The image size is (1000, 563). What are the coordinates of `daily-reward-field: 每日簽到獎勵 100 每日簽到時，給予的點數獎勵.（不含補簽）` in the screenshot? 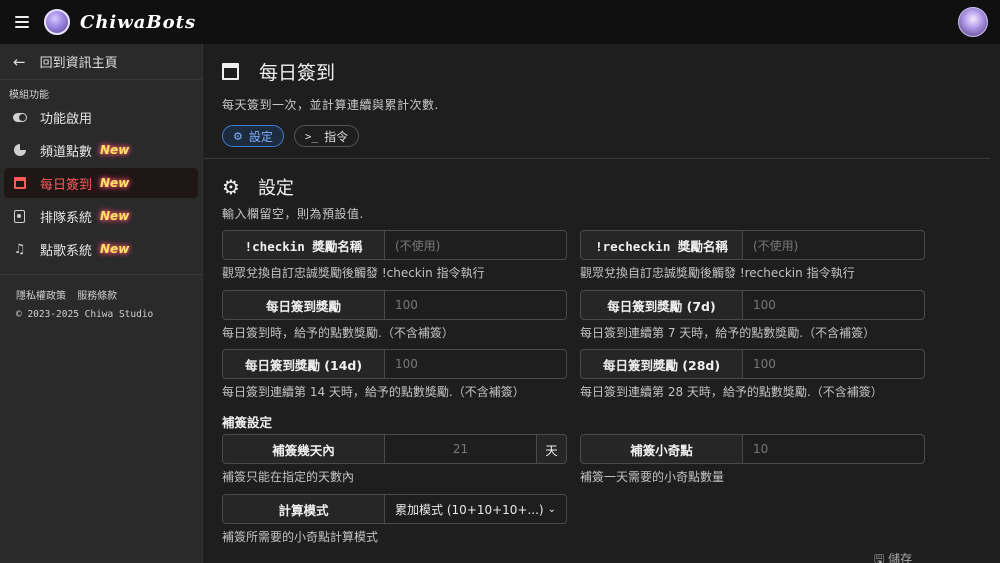 It's located at (394, 315).